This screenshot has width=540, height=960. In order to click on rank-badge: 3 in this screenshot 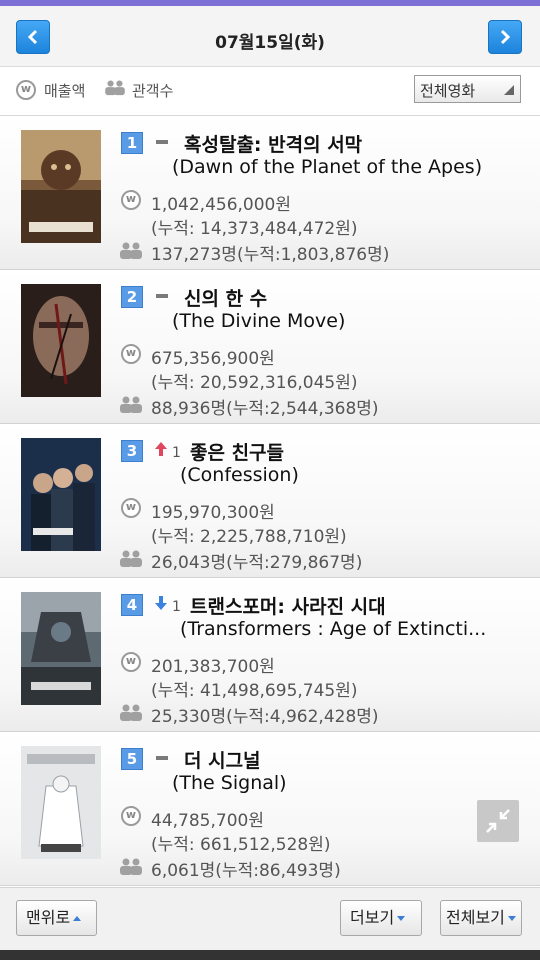, I will do `click(132, 451)`.